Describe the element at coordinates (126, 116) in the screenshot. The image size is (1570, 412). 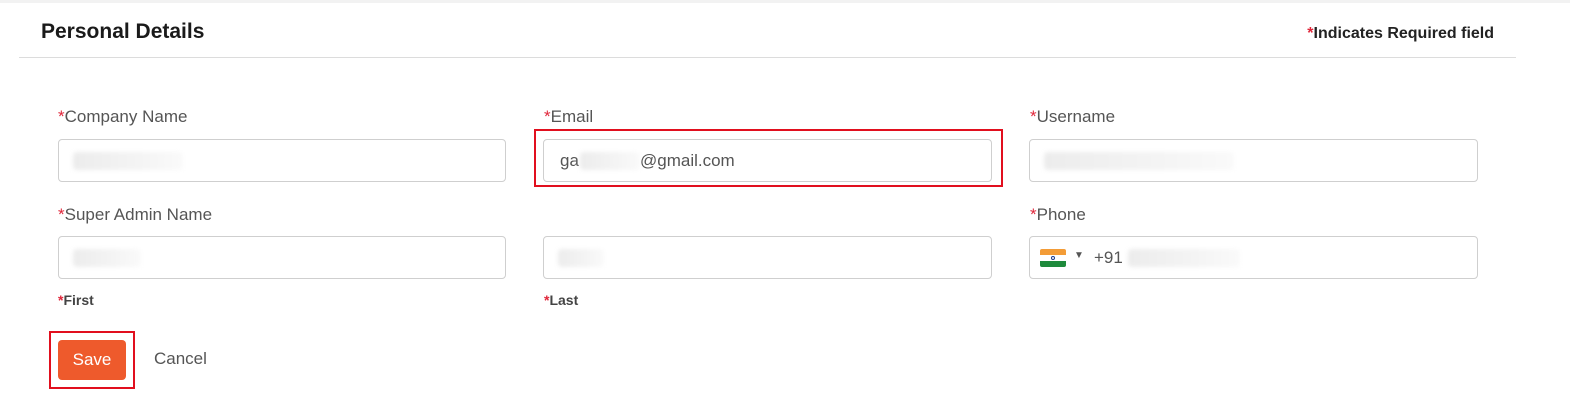
I see `company-name-label-text: Company Name` at that location.